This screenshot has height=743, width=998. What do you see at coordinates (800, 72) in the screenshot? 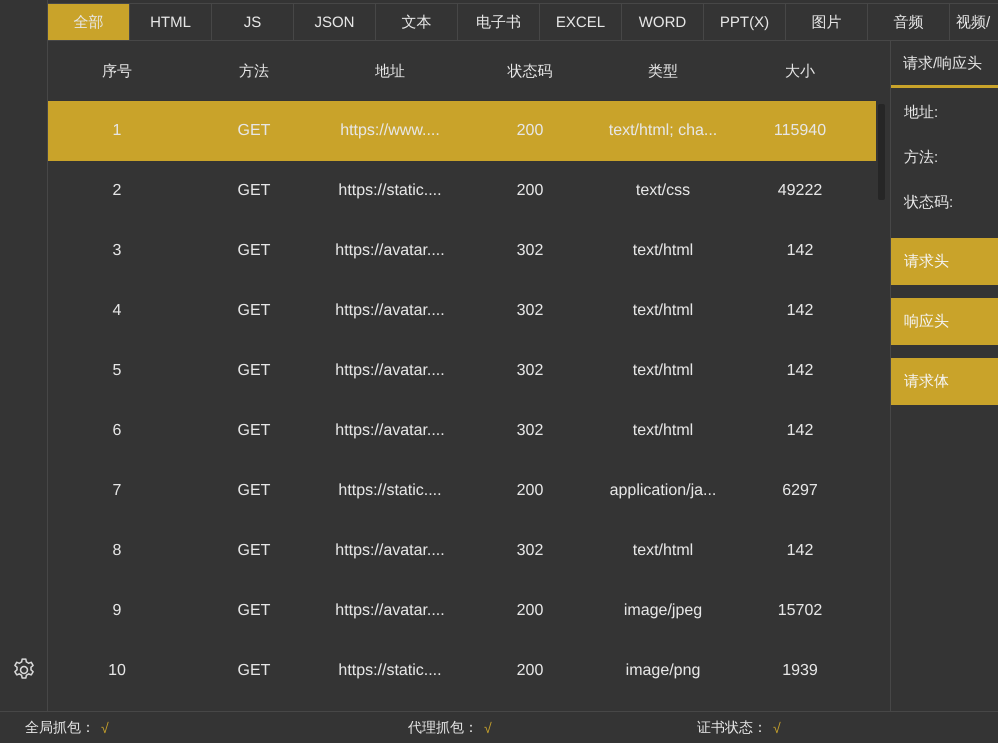
I see `column-header: 大小` at bounding box center [800, 72].